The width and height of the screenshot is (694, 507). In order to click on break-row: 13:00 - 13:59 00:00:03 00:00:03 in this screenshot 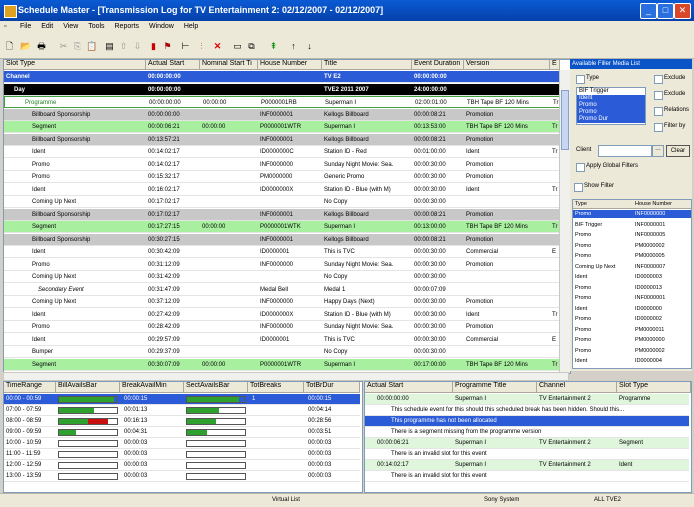, I will do `click(182, 476)`.